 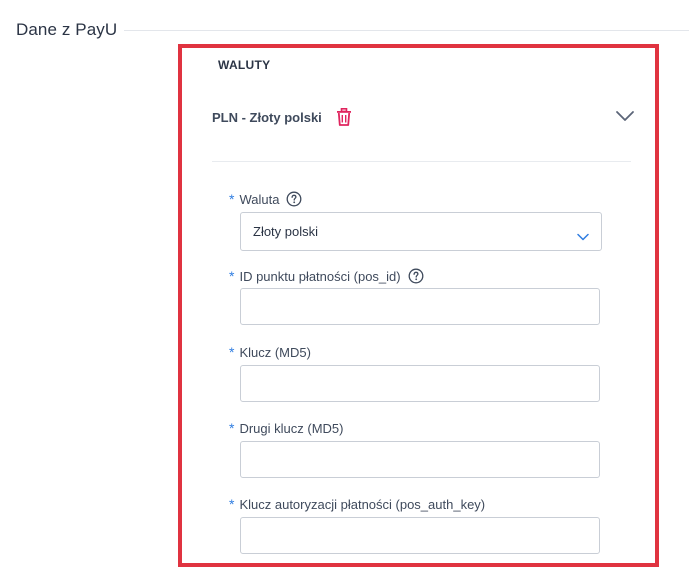 I want to click on accordion-divider, so click(x=421, y=161).